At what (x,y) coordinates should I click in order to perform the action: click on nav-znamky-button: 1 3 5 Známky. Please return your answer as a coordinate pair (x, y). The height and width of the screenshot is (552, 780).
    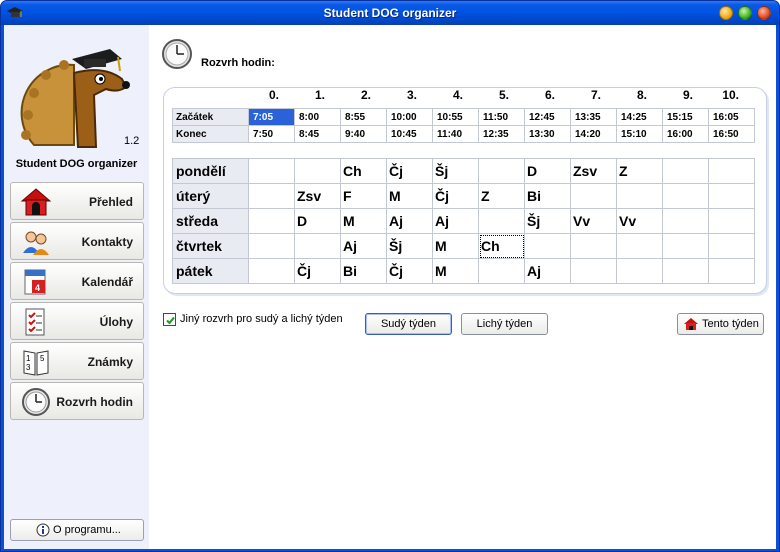
    Looking at the image, I should click on (77, 361).